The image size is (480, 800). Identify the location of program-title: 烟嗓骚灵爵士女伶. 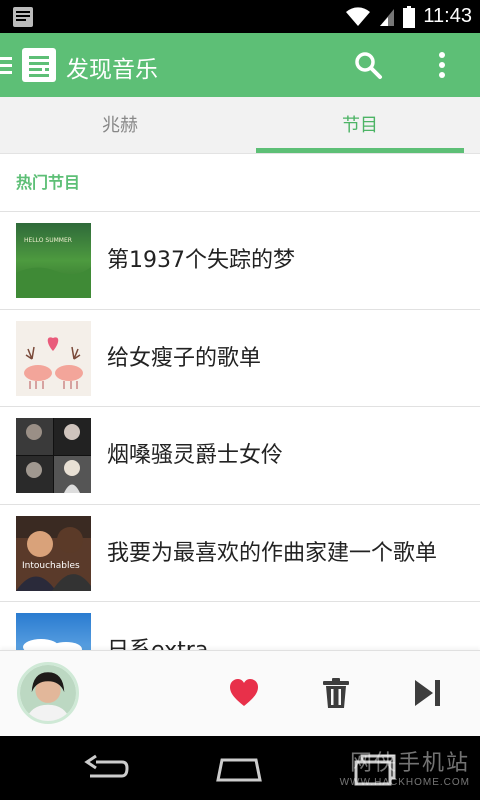
(195, 455).